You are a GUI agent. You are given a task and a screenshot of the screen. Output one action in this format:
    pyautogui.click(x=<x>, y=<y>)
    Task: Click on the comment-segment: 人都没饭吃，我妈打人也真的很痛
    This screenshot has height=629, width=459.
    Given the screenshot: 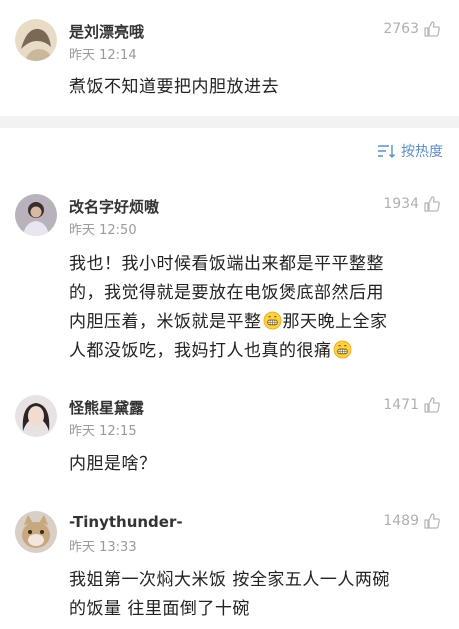 What is the action you would take?
    pyautogui.click(x=200, y=351)
    